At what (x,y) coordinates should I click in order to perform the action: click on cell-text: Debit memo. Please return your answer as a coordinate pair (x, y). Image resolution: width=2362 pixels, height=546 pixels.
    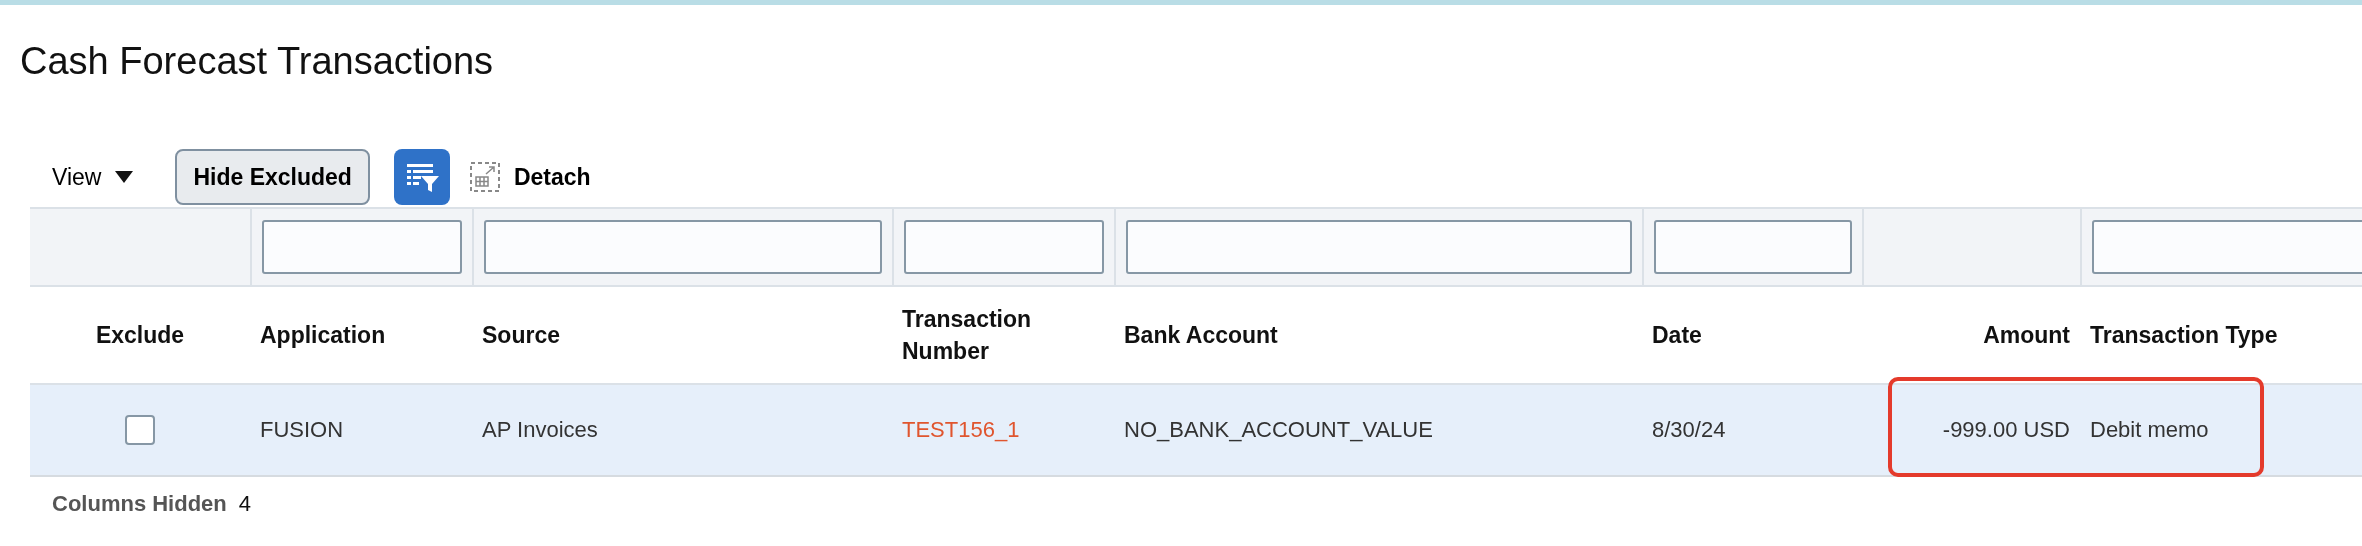
    Looking at the image, I should click on (2149, 430).